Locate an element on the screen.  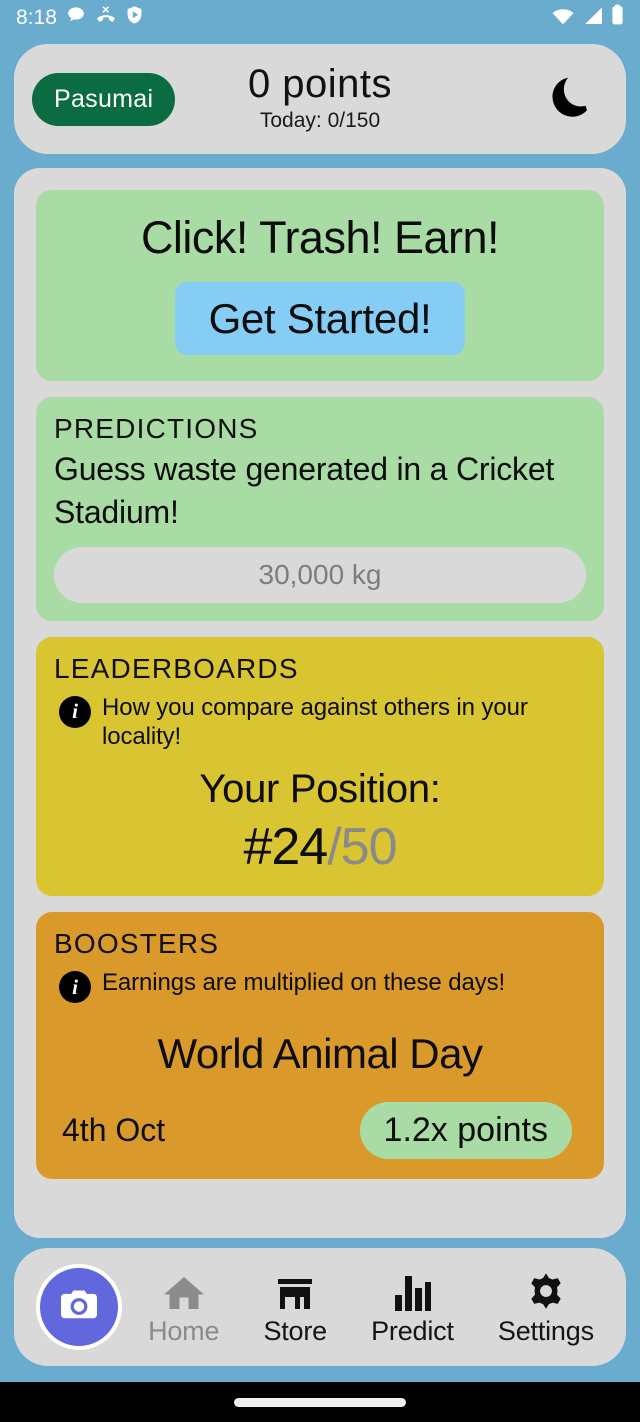
hero-title: Click! Trash! Earn! is located at coordinates (320, 237).